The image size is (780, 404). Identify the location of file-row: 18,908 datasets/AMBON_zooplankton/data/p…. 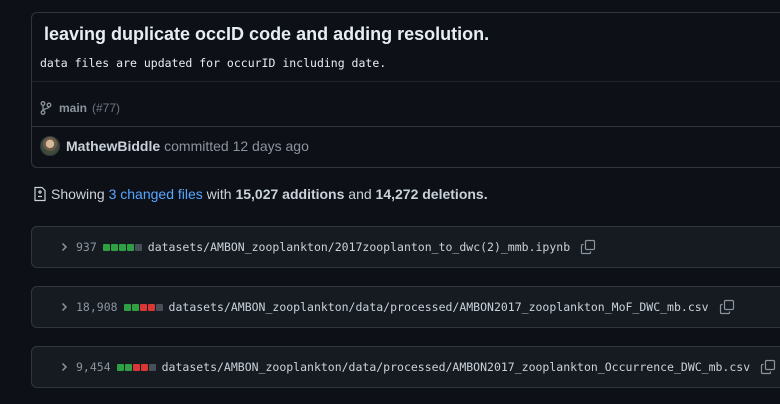
(405, 307).